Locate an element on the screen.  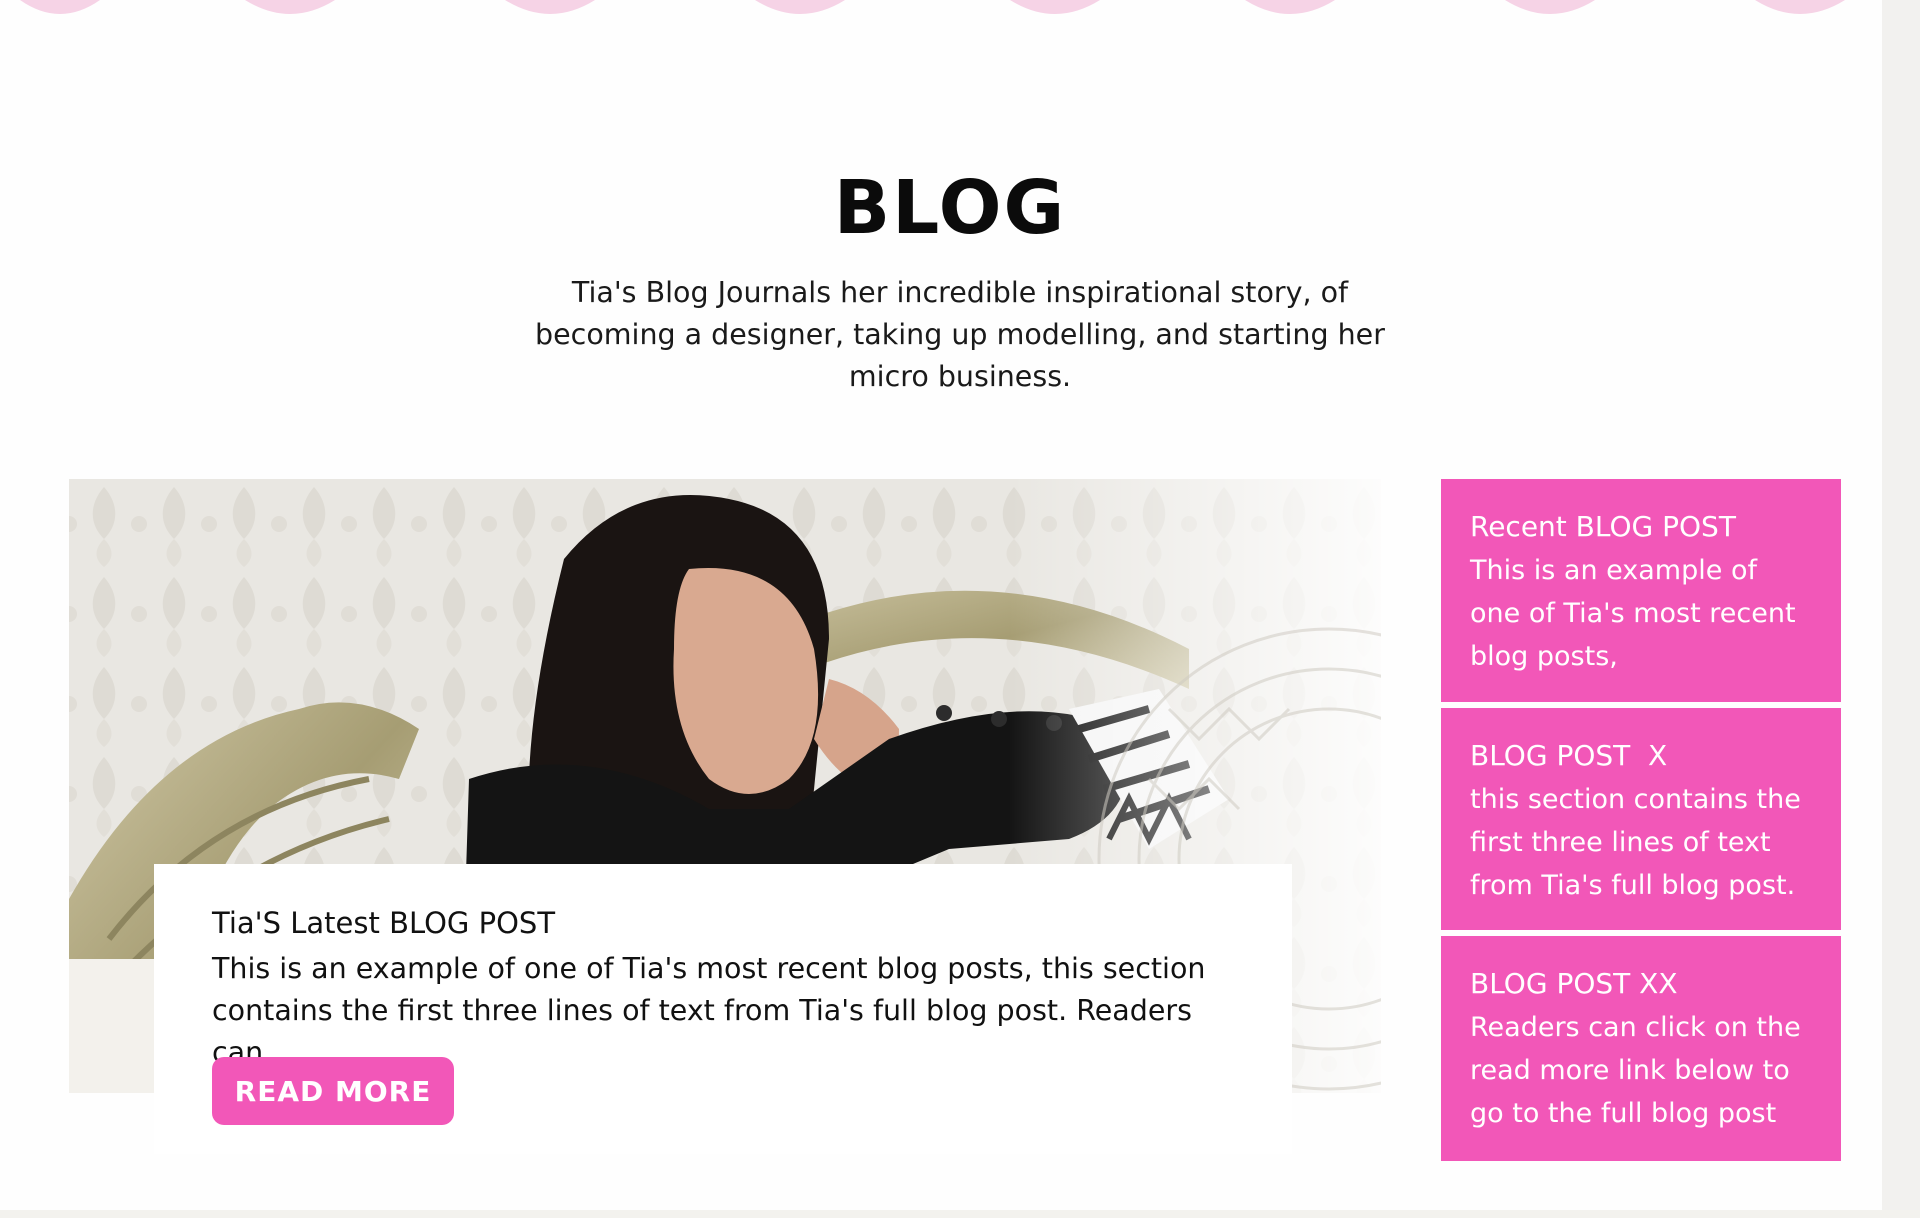
bottom-divider is located at coordinates (960, 1214).